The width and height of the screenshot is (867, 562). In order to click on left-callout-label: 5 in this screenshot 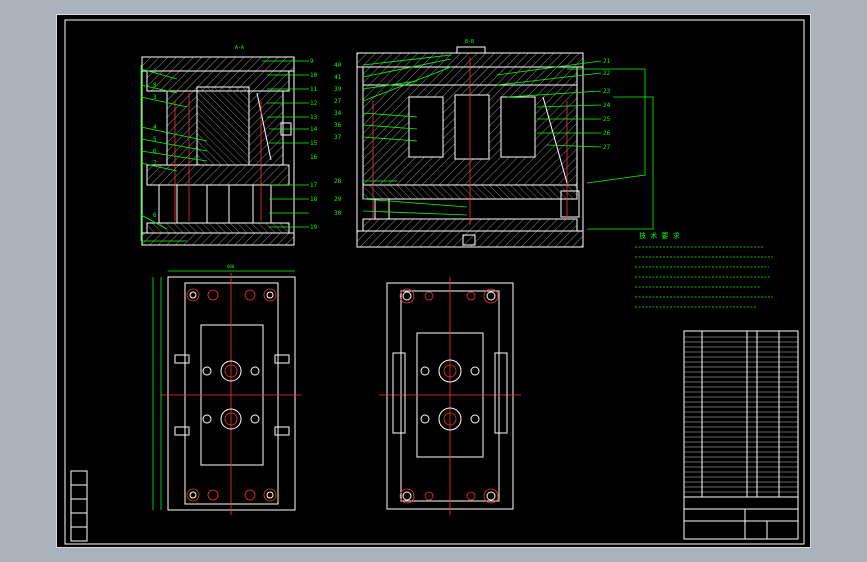, I will do `click(155, 139)`.